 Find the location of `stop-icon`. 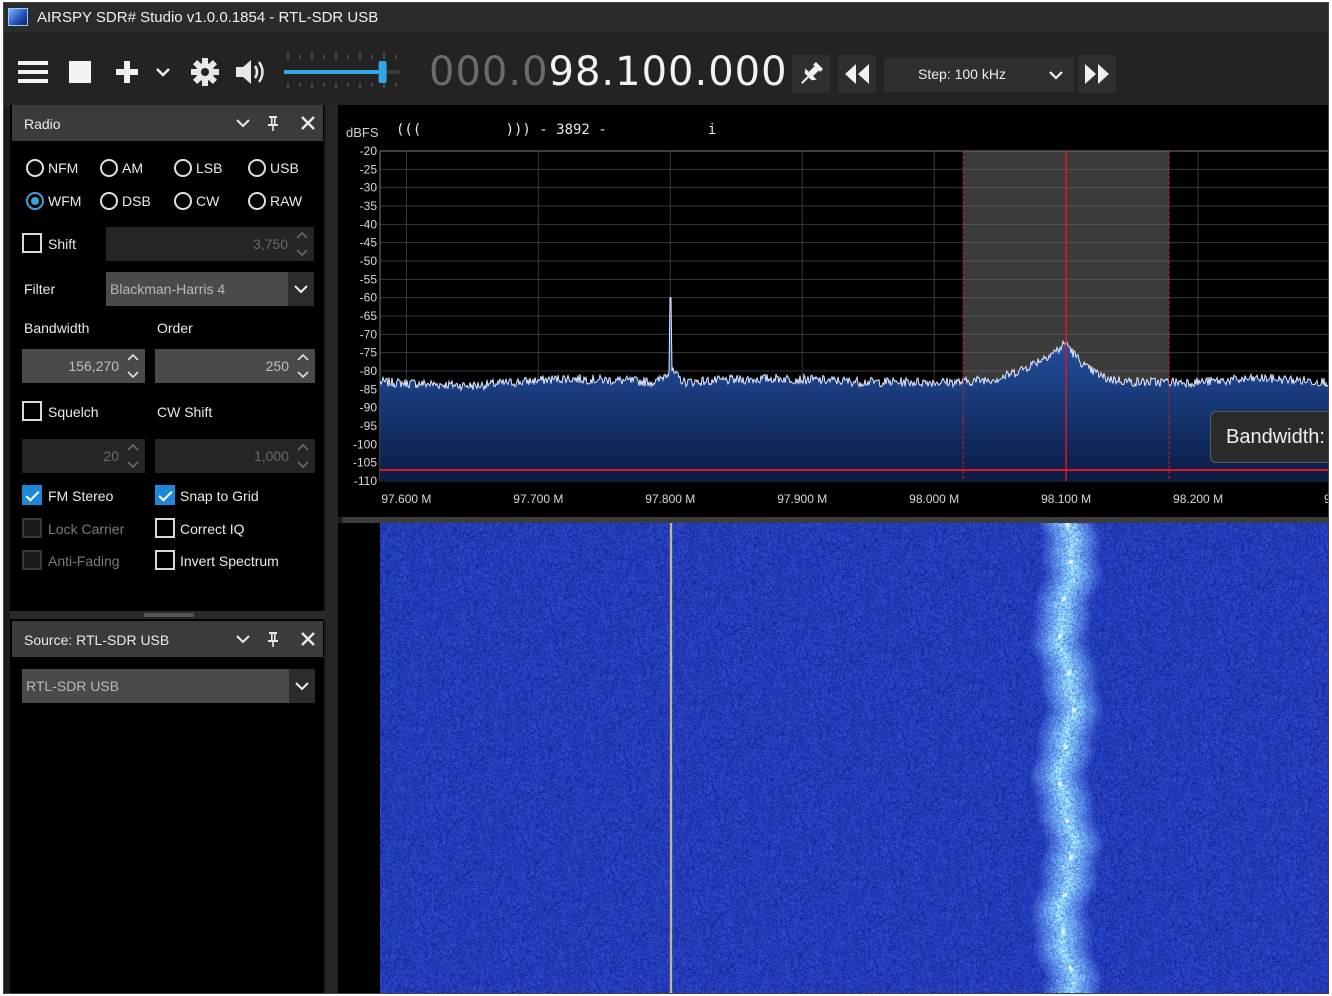

stop-icon is located at coordinates (80, 72).